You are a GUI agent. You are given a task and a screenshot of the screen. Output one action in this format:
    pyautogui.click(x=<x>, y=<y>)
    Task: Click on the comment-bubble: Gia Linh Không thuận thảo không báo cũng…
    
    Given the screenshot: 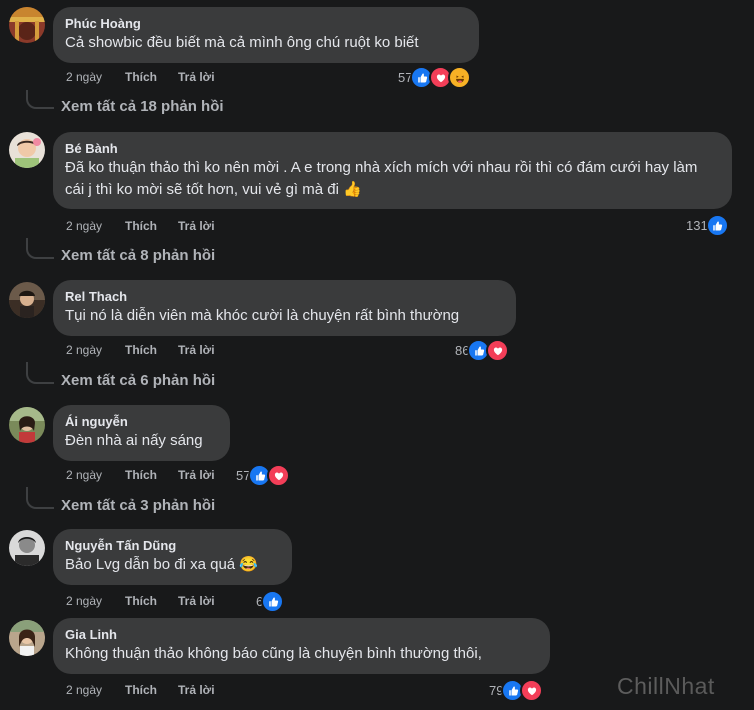 What is the action you would take?
    pyautogui.click(x=301, y=646)
    